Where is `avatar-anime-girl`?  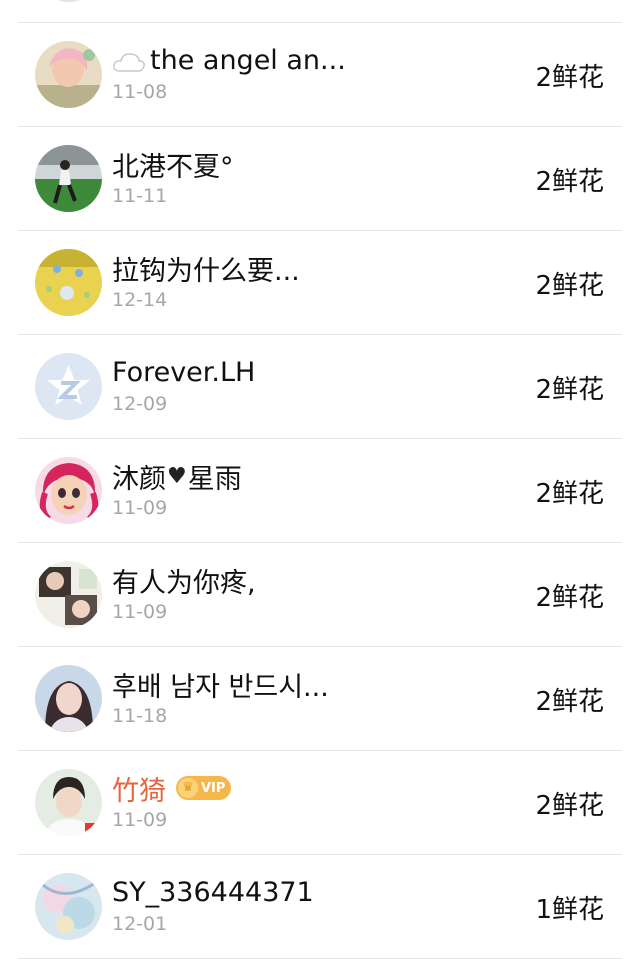 avatar-anime-girl is located at coordinates (68, 74).